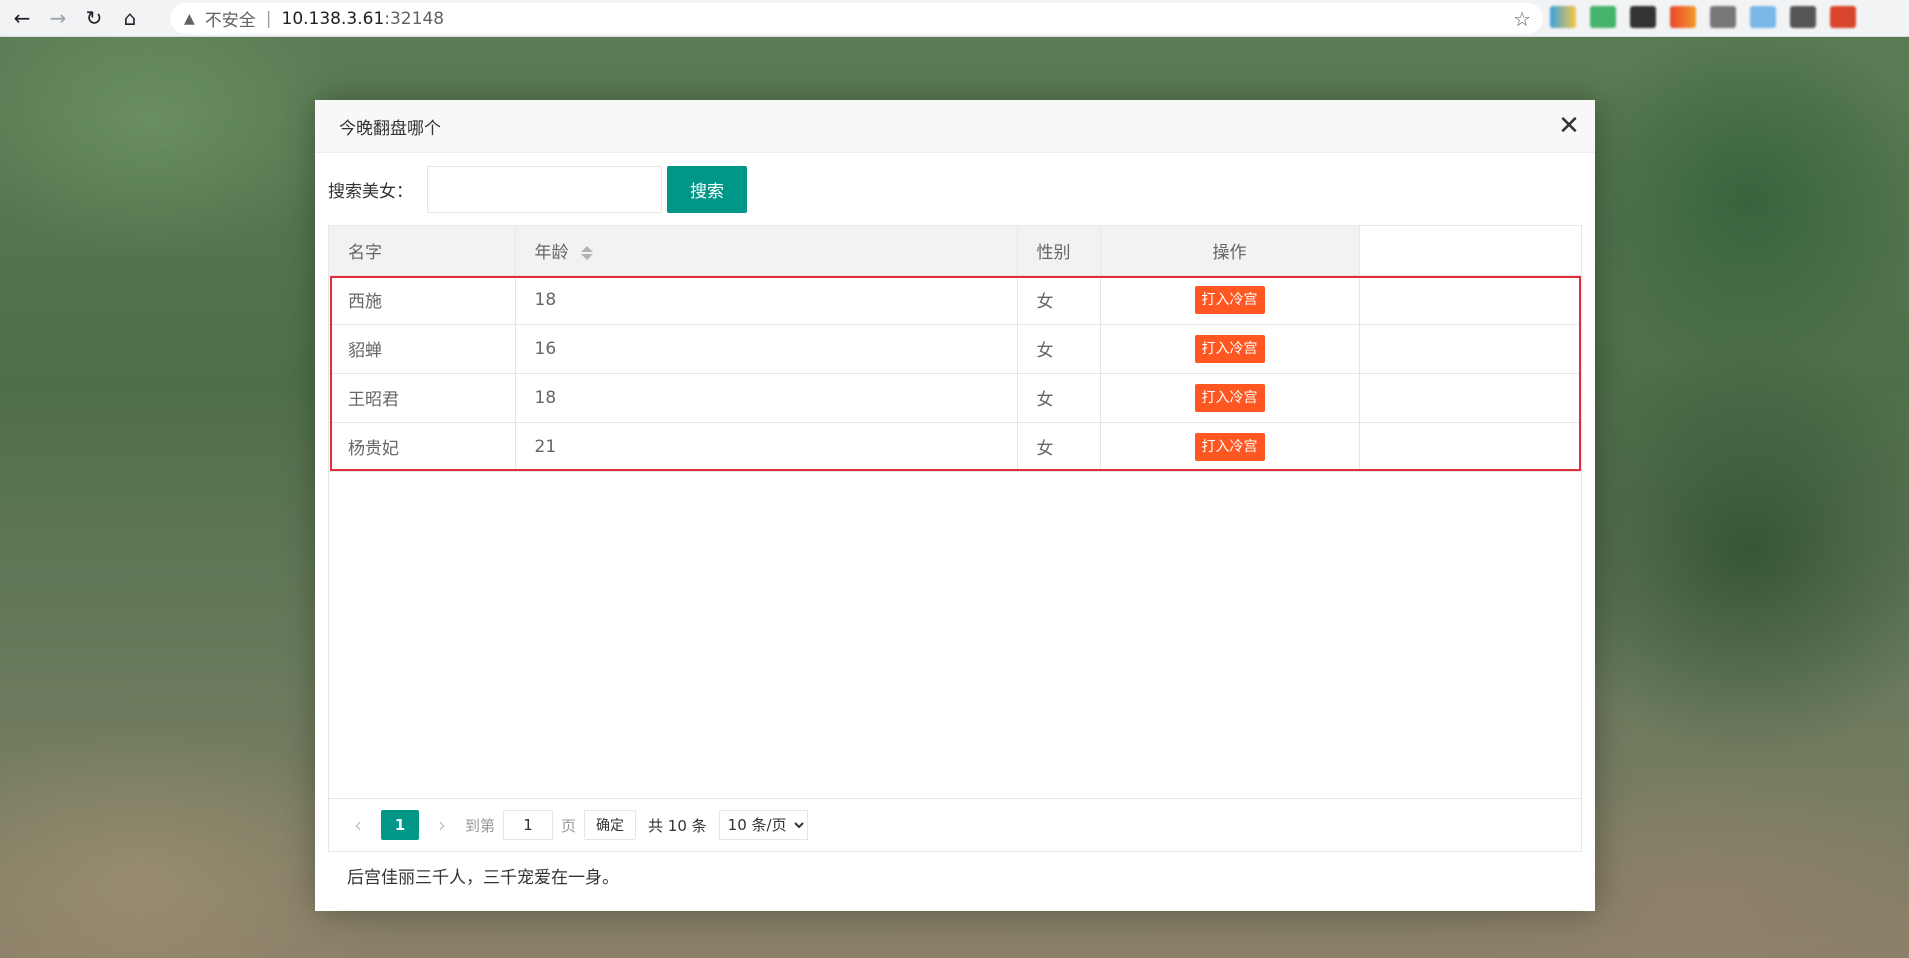 This screenshot has width=1909, height=958. What do you see at coordinates (763, 825) in the screenshot?
I see `page-size-select: 10 条/页` at bounding box center [763, 825].